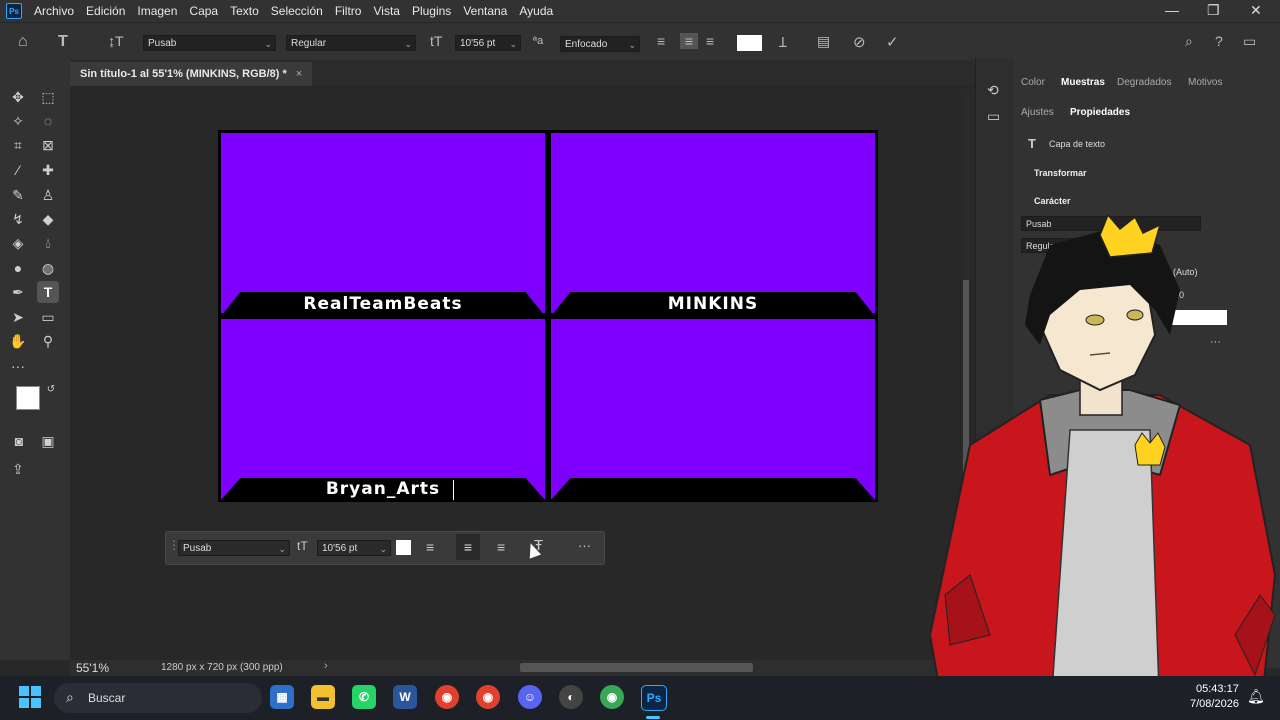 Image resolution: width=1280 pixels, height=720 pixels. Describe the element at coordinates (19, 441) in the screenshot. I see `quick-mask-icon: ◙` at that location.